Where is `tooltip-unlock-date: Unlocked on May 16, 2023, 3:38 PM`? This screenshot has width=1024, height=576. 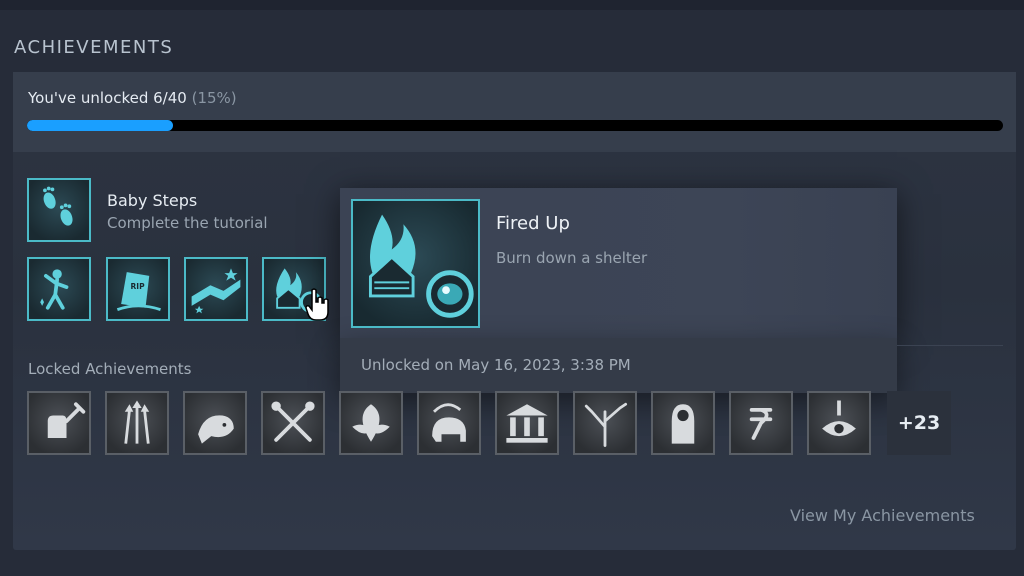
tooltip-unlock-date: Unlocked on May 16, 2023, 3:38 PM is located at coordinates (496, 365).